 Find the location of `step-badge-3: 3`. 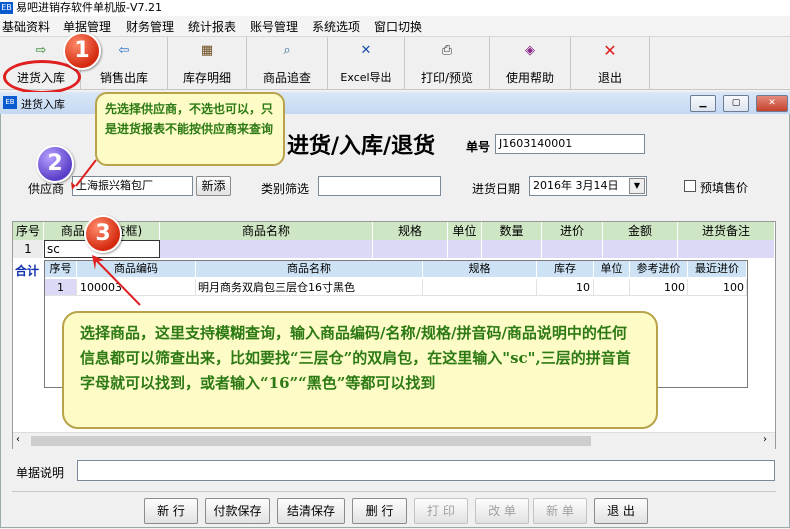

step-badge-3: 3 is located at coordinates (103, 234).